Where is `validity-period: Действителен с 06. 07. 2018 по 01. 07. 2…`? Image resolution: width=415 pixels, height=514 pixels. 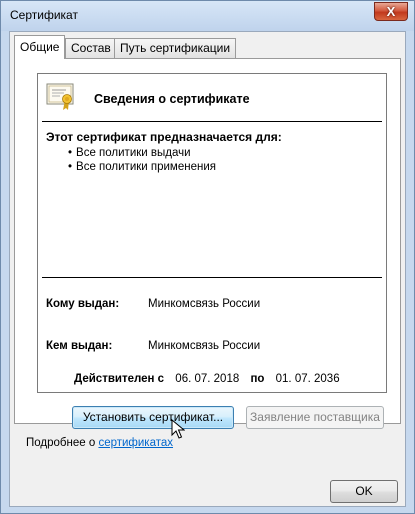 validity-period: Действителен с 06. 07. 2018 по 01. 07. 2… is located at coordinates (211, 379).